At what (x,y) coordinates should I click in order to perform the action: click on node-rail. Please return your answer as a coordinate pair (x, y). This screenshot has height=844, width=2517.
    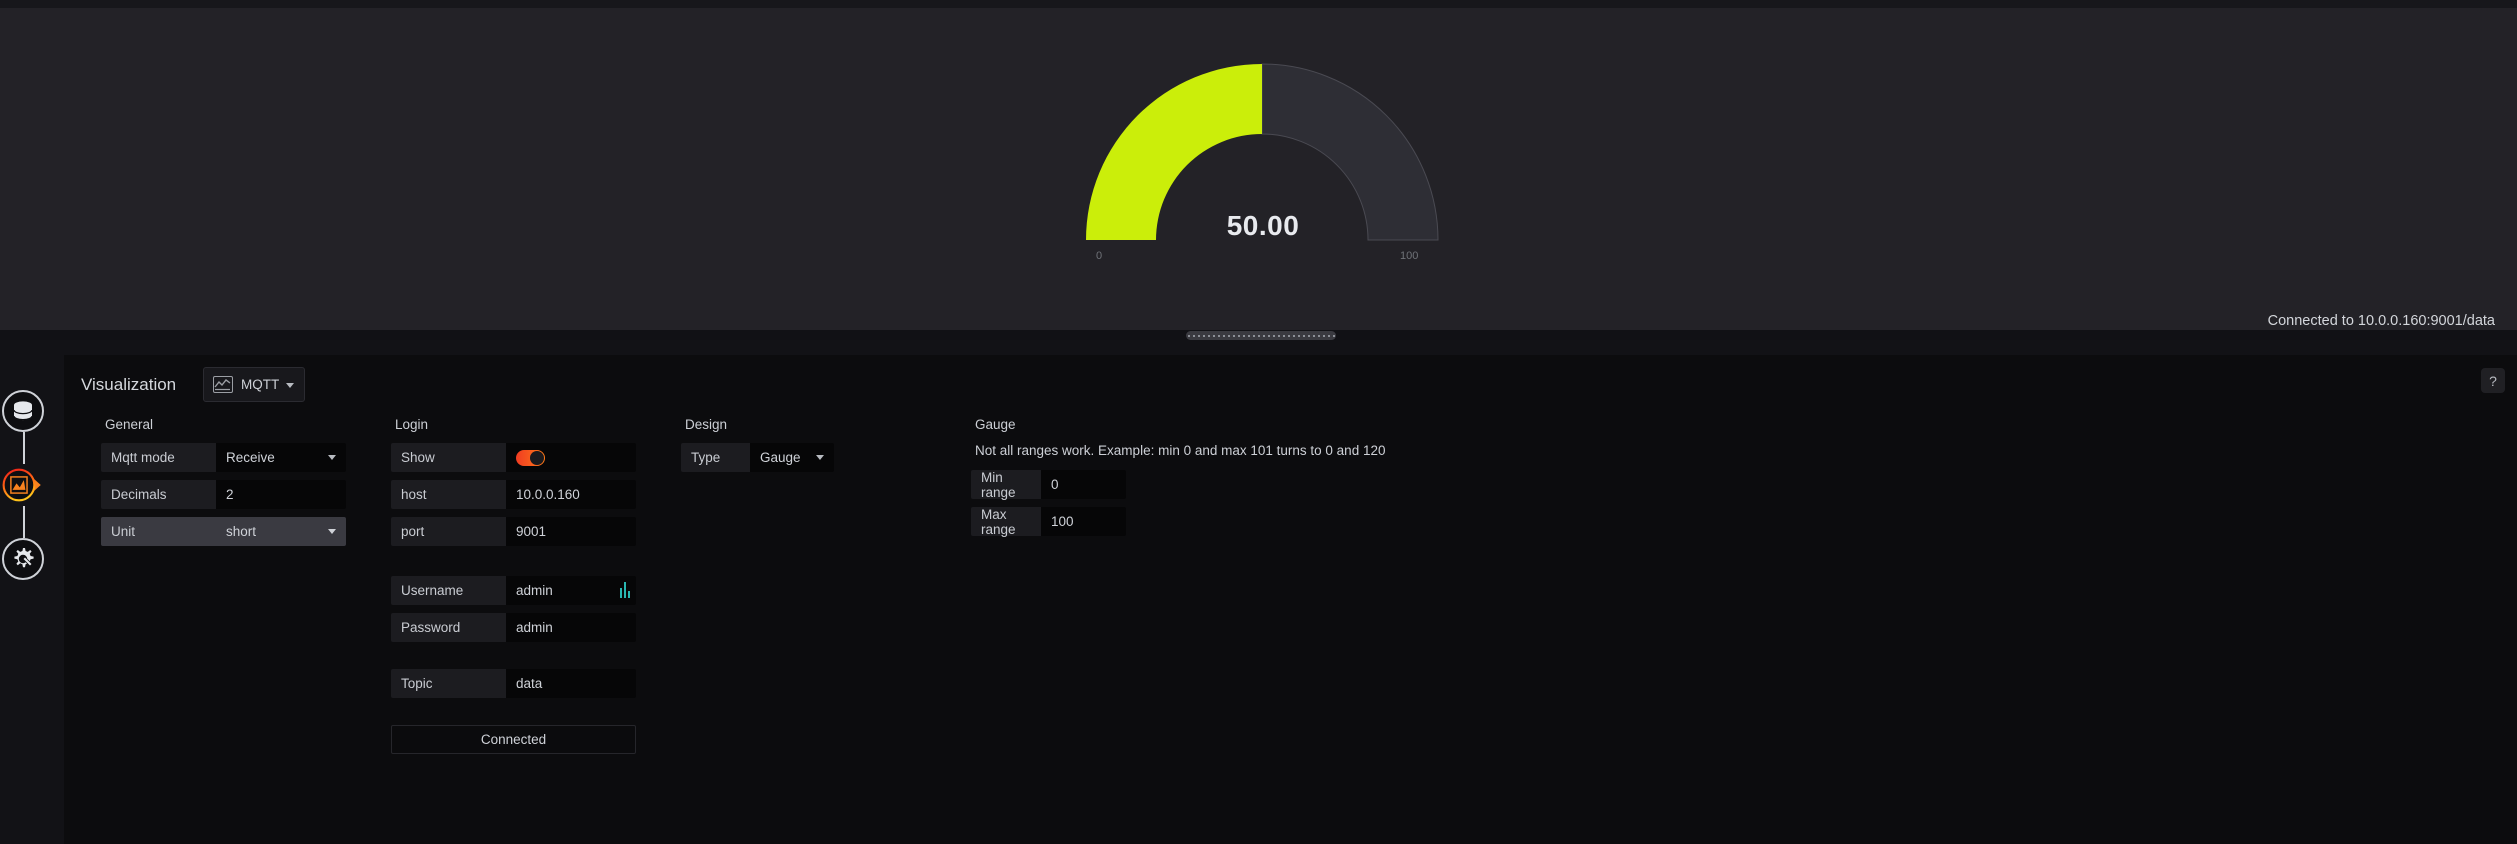
    Looking at the image, I should click on (24, 500).